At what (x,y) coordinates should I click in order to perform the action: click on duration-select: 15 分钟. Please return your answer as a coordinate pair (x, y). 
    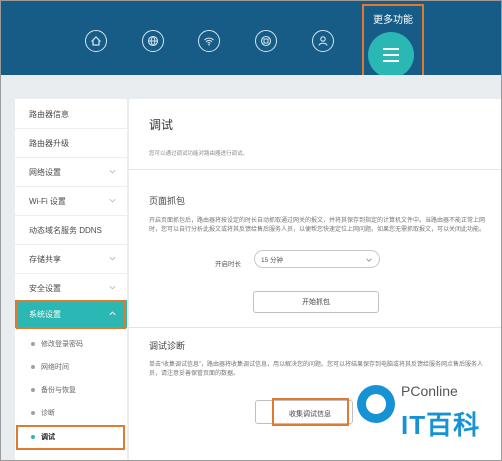
    Looking at the image, I should click on (317, 259).